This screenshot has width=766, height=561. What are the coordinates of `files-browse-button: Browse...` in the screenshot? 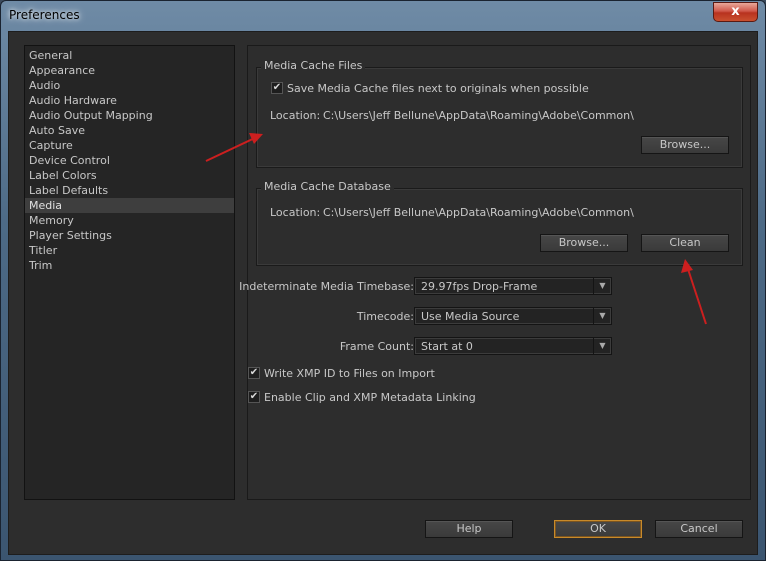 It's located at (685, 145).